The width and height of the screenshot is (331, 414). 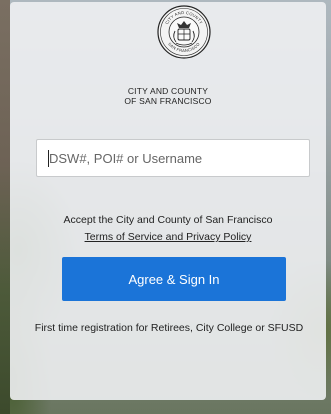 I want to click on city-seal-icon: CITY AND COUNTY SAN FRANCISCO, so click(x=184, y=32).